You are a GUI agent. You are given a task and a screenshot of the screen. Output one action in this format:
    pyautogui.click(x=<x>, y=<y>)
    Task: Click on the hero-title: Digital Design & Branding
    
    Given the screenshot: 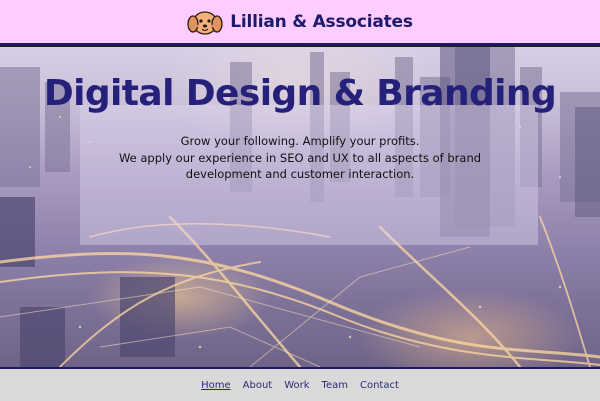 What is the action you would take?
    pyautogui.click(x=300, y=93)
    